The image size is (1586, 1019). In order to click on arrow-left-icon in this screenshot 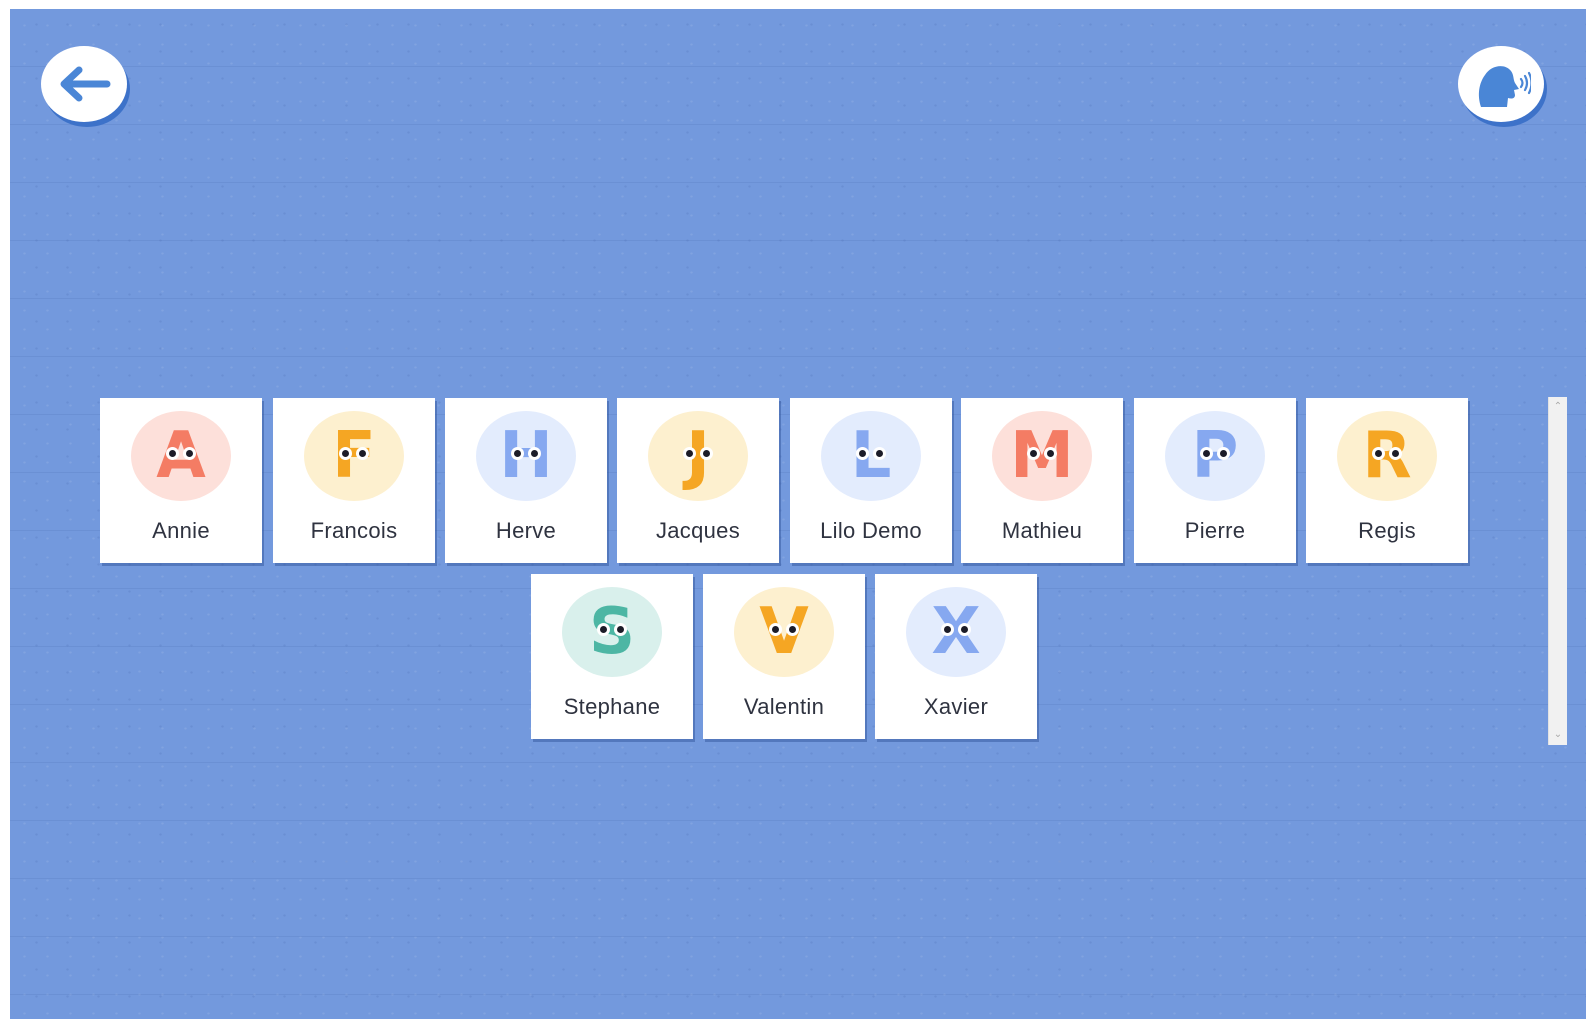, I will do `click(85, 84)`.